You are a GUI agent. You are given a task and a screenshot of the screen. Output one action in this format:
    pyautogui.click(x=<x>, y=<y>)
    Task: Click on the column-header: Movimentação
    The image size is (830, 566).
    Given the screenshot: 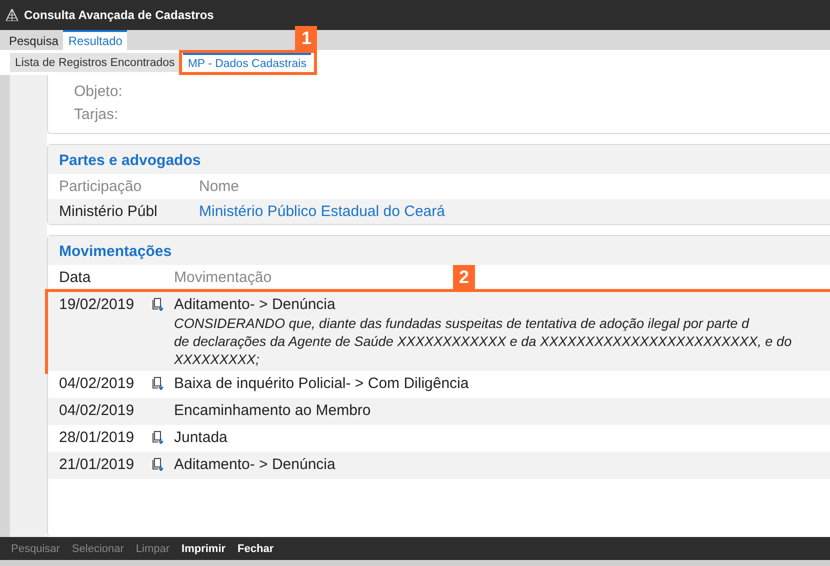 What is the action you would take?
    pyautogui.click(x=223, y=277)
    